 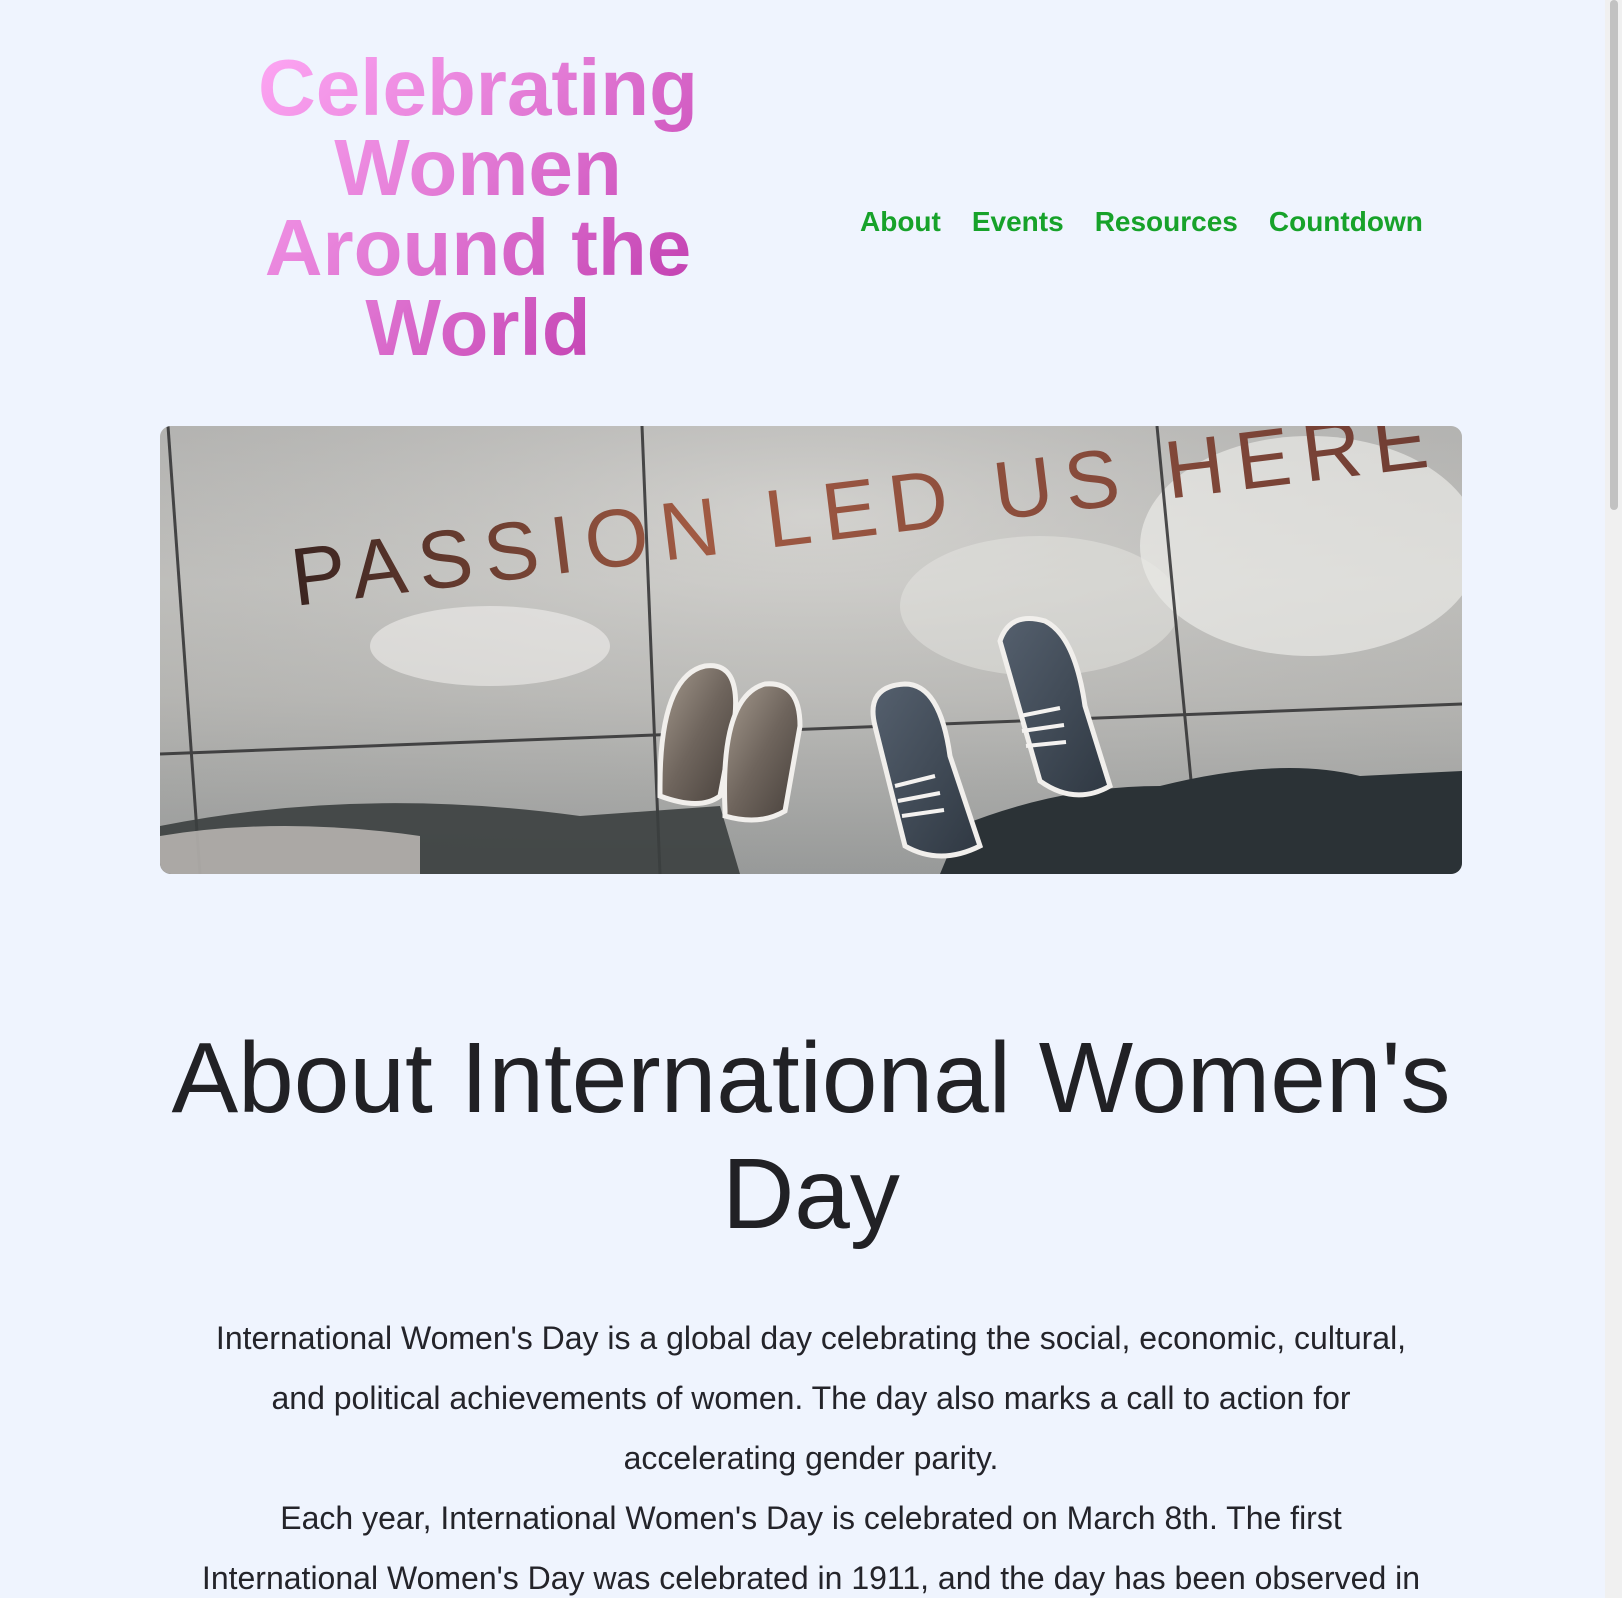 What do you see at coordinates (1613, 799) in the screenshot?
I see `vertical-scrollbar` at bounding box center [1613, 799].